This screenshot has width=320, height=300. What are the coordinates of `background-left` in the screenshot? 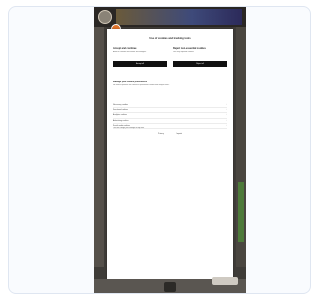 It's located at (99, 147).